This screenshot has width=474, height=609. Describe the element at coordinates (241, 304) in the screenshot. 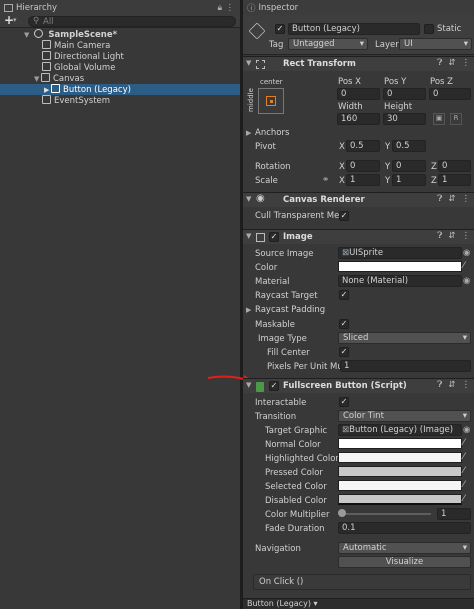

I see `panel-divider` at that location.